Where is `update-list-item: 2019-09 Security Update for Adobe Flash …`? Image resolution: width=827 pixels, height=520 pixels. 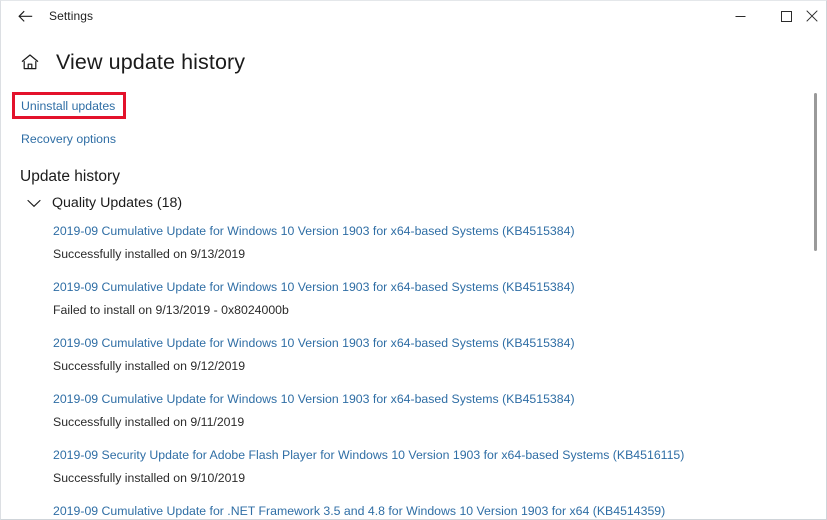 update-list-item: 2019-09 Security Update for Adobe Flash … is located at coordinates (433, 476).